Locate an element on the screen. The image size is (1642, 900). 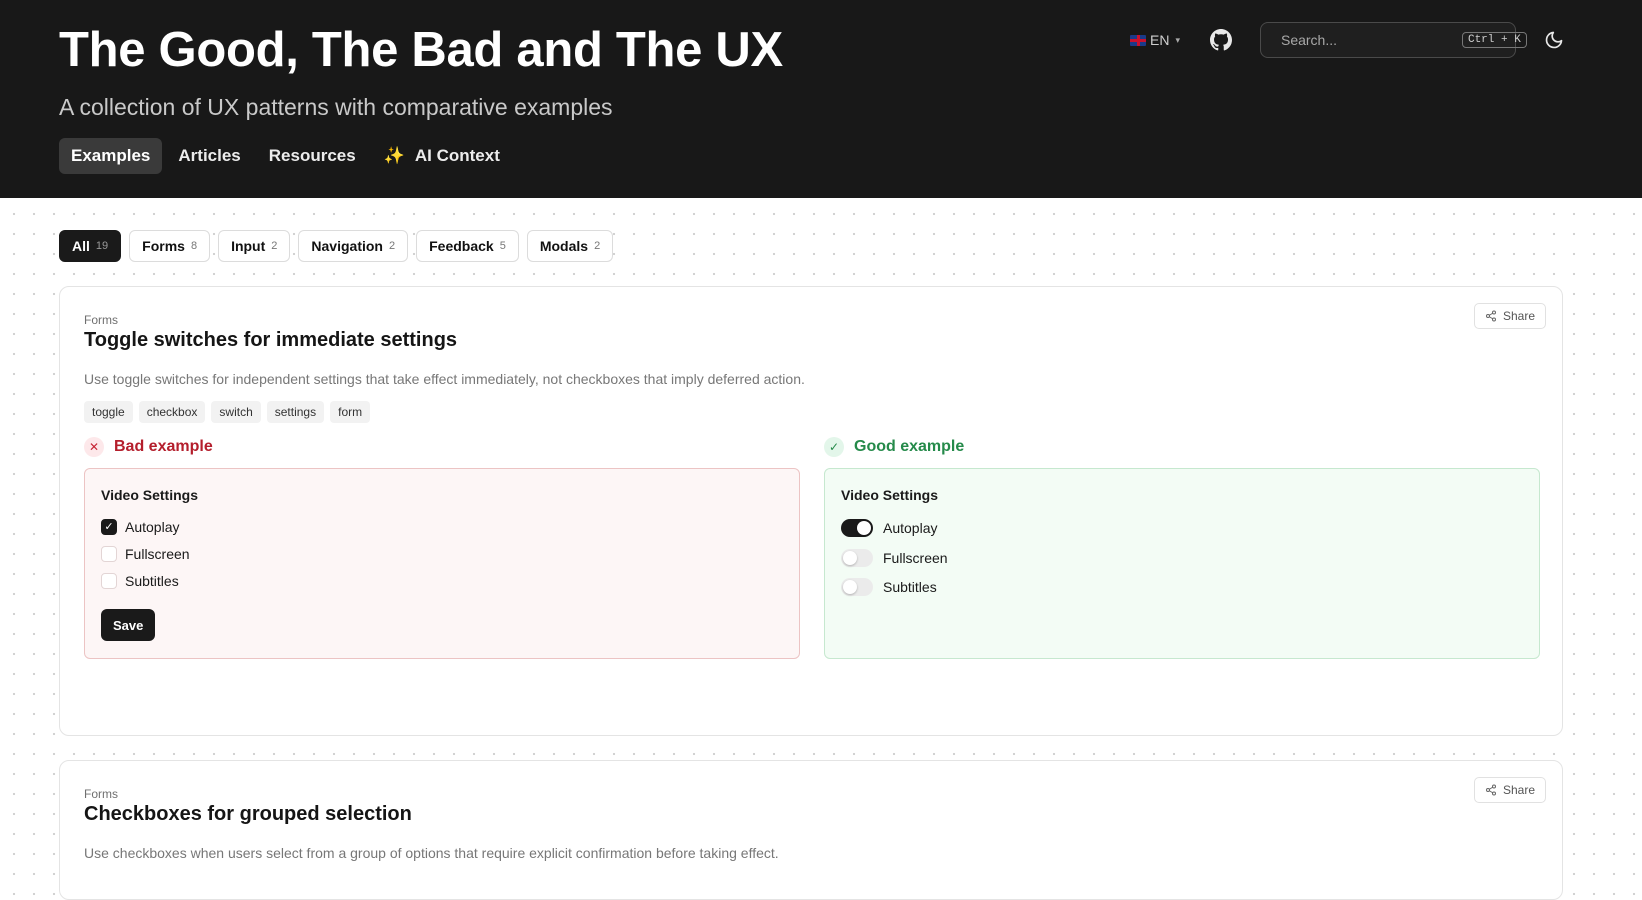
tag-list: toggle checkbox switch settings form is located at coordinates (227, 412).